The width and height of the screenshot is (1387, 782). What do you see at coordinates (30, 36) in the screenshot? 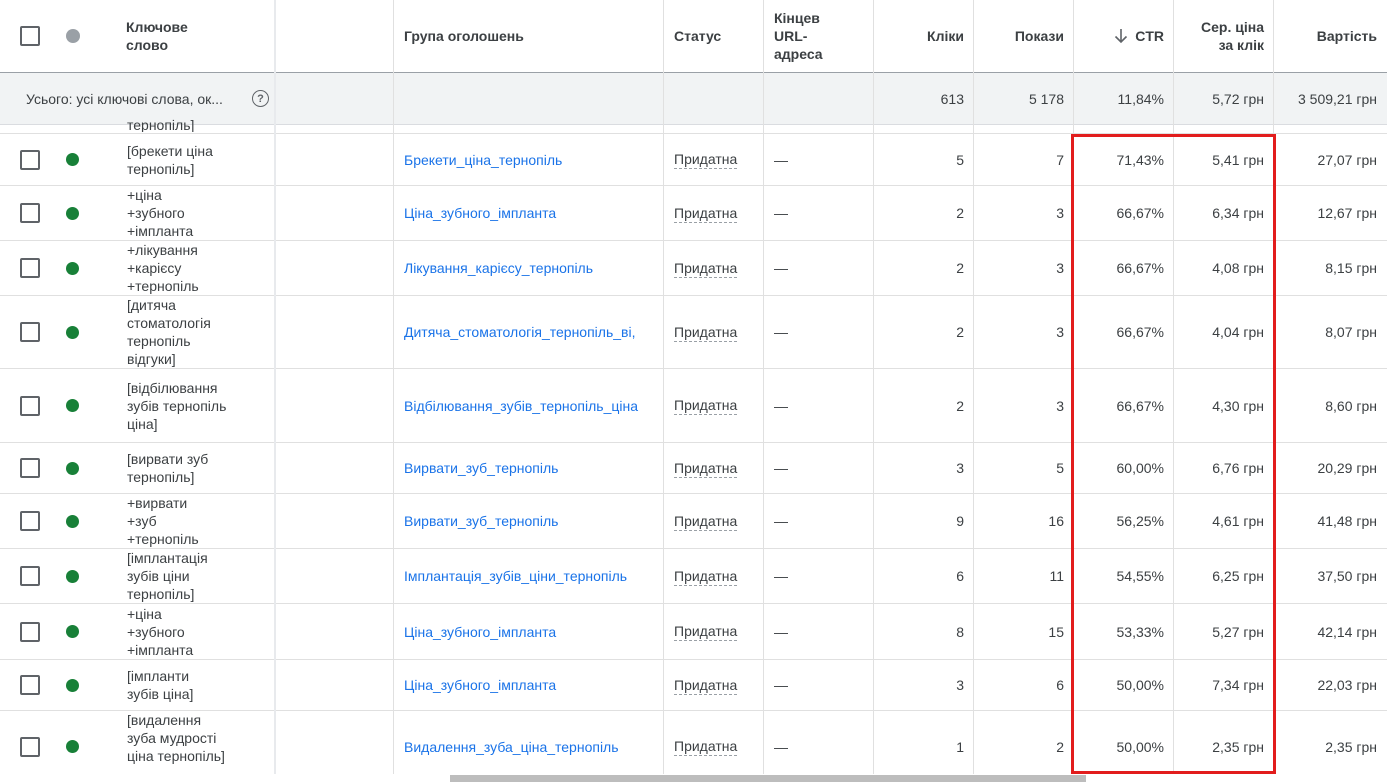
I see `select-all-checkbox` at bounding box center [30, 36].